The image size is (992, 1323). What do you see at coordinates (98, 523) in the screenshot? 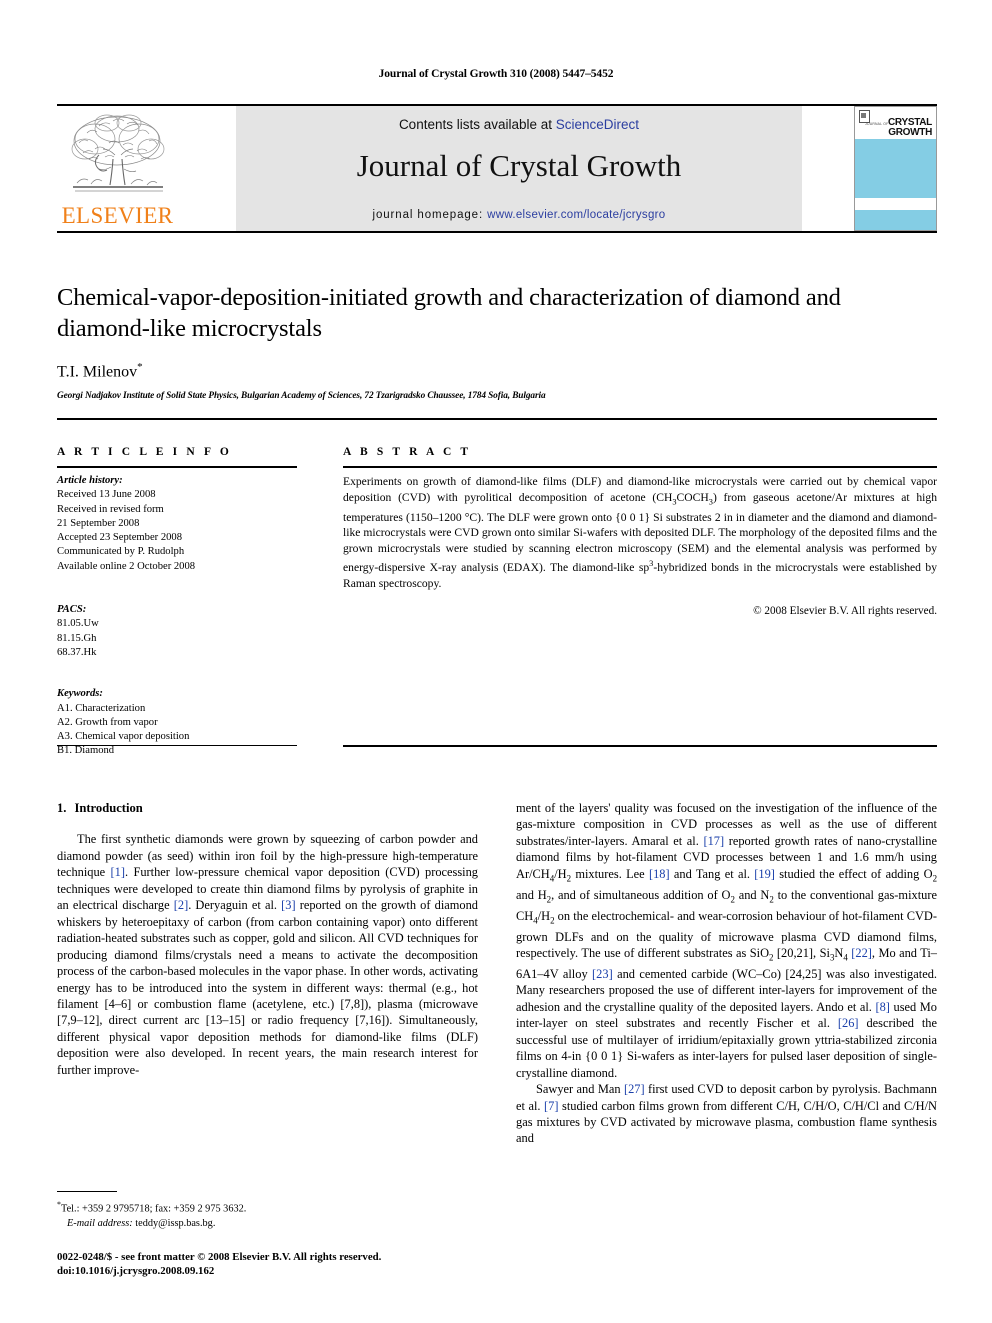
I see `history-item: 21 September 2008` at bounding box center [98, 523].